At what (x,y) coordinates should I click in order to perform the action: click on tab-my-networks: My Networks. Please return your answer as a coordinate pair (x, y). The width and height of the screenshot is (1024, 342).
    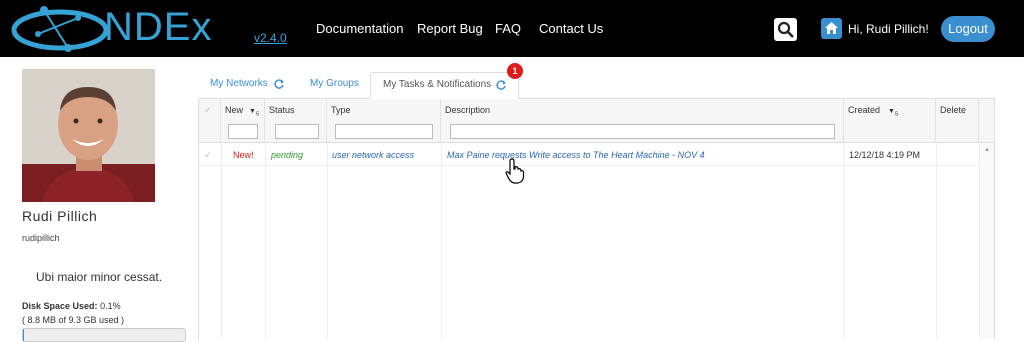
    Looking at the image, I should click on (244, 85).